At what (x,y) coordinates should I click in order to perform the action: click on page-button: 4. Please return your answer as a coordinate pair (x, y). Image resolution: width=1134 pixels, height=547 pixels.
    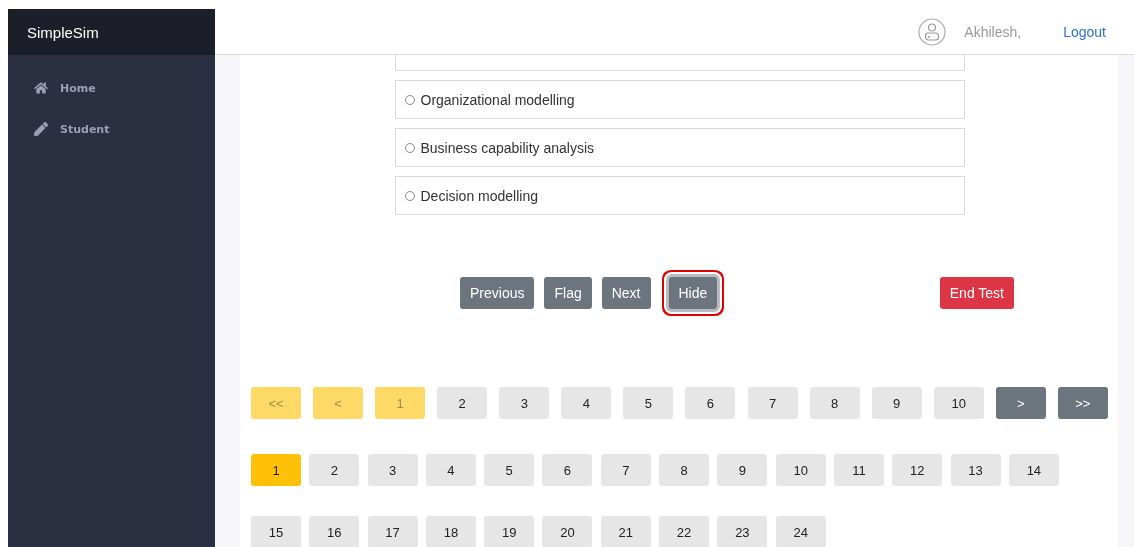
    Looking at the image, I should click on (586, 403).